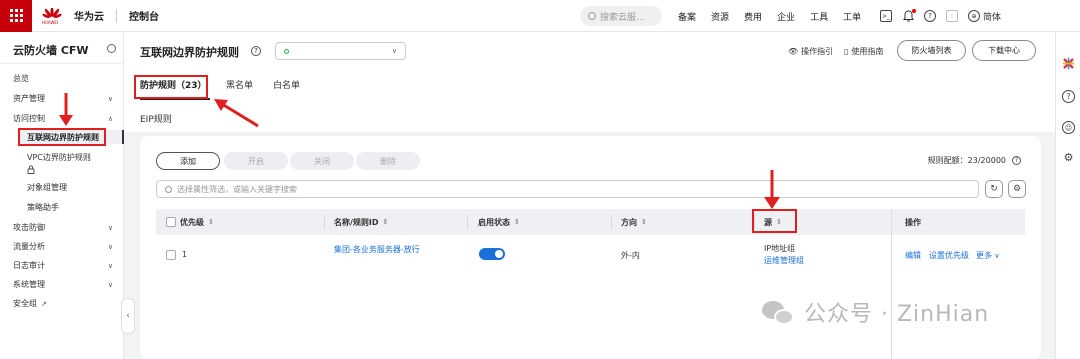 The height and width of the screenshot is (359, 1080). Describe the element at coordinates (786, 16) in the screenshot. I see `nav-enterprise: 企业` at that location.